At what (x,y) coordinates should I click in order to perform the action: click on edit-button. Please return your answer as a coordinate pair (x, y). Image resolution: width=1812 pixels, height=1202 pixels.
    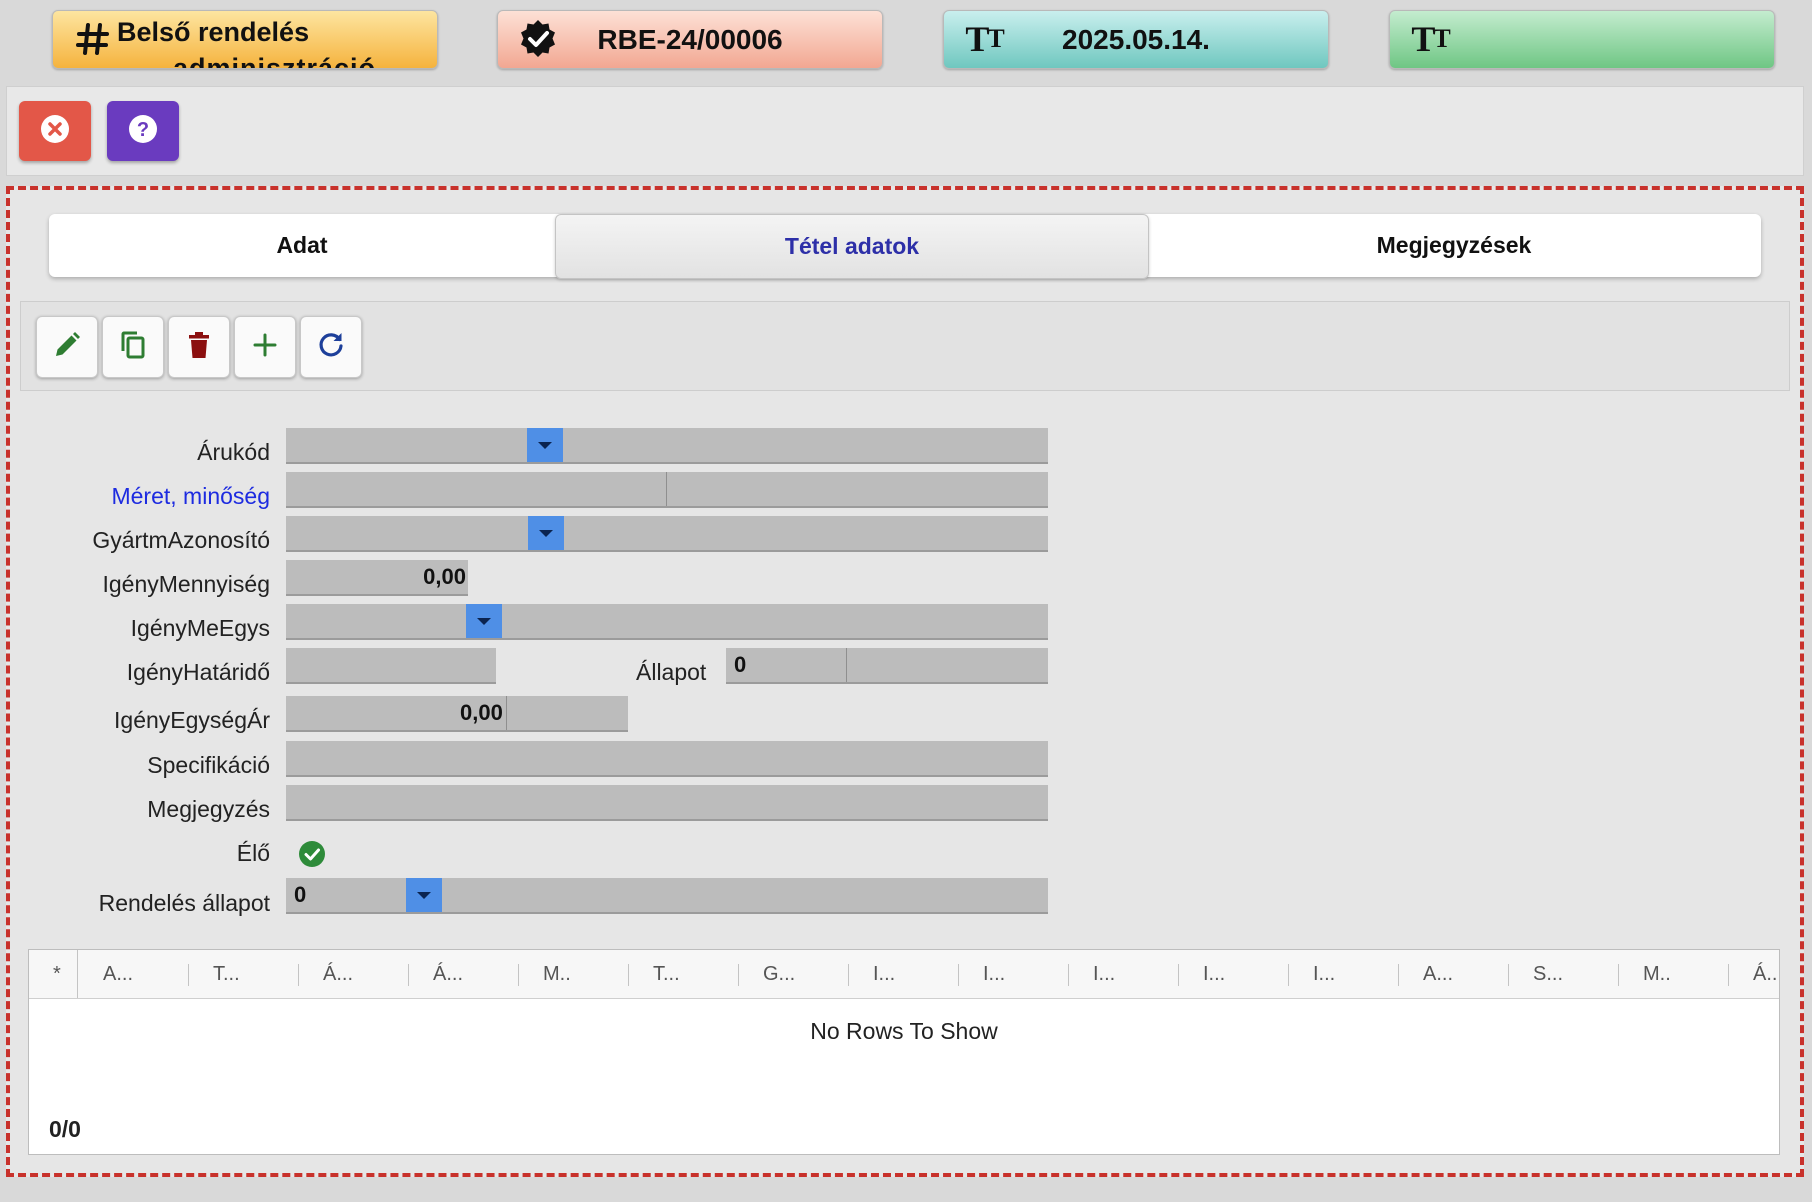
    Looking at the image, I should click on (67, 347).